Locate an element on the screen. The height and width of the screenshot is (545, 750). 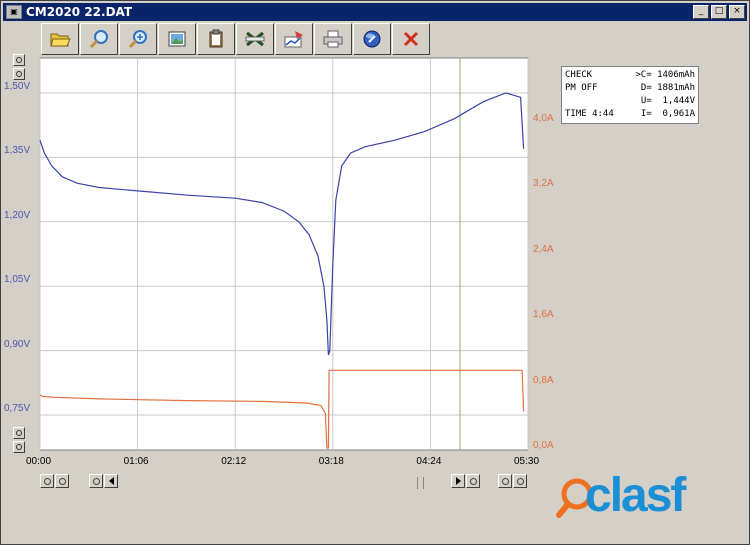
y-right-tick-label: 4,0A is located at coordinates (543, 118).